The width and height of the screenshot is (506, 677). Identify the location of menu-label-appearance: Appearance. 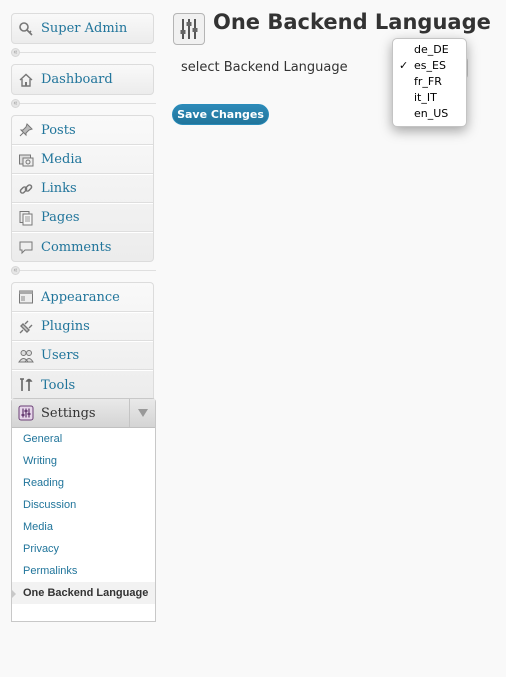
(80, 297).